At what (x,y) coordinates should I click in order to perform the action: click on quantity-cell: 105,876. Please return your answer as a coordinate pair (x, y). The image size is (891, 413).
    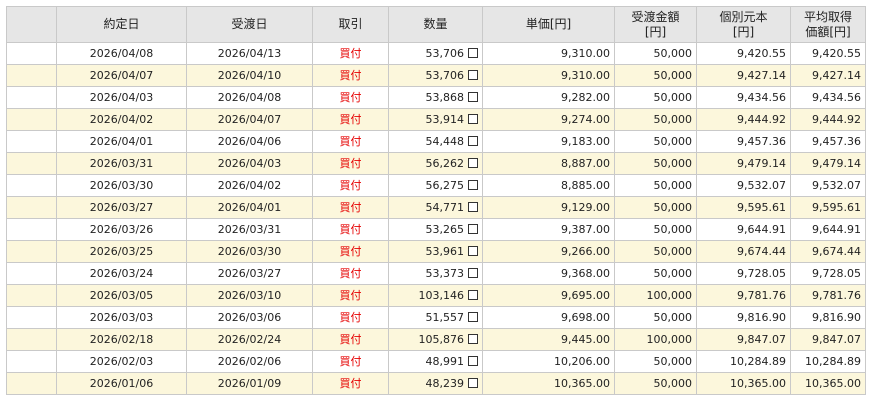
    Looking at the image, I should click on (435, 339).